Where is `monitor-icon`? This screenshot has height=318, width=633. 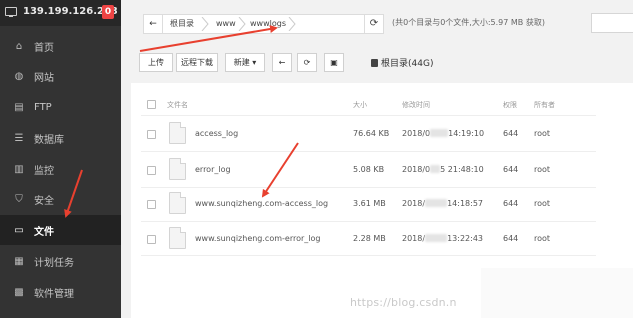
monitor-icon is located at coordinates (11, 12).